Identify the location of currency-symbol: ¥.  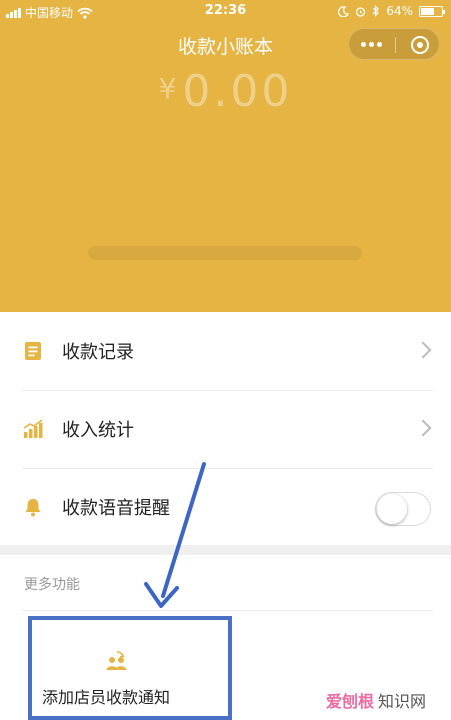
(167, 88).